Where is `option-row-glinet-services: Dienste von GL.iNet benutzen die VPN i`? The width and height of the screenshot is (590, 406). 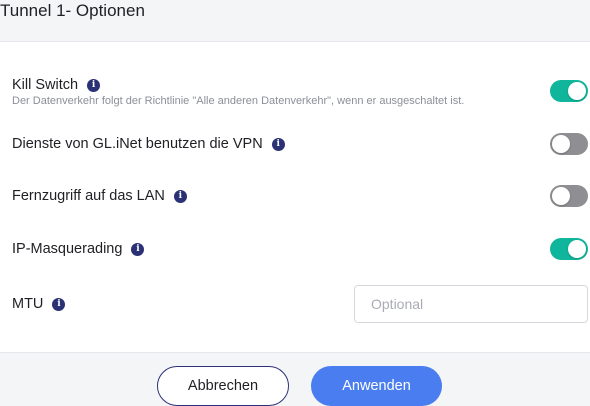
option-row-glinet-services: Dienste von GL.iNet benutzen die VPN i is located at coordinates (300, 144).